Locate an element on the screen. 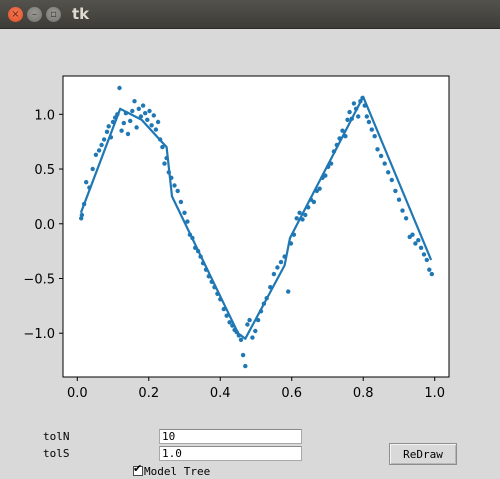 This screenshot has height=479, width=500. model-tree-checkbox: ✔ is located at coordinates (138, 469).